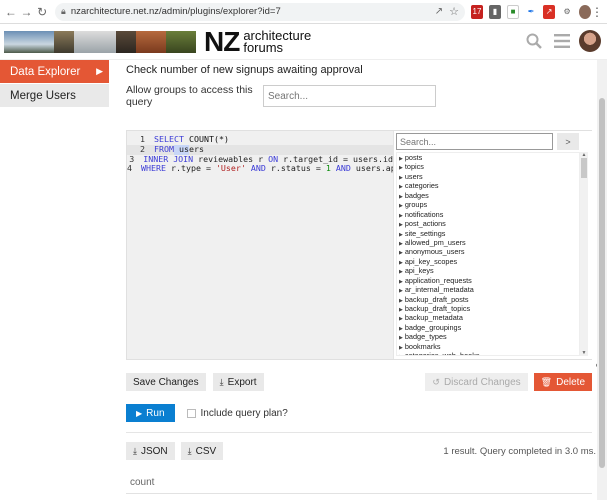 Image resolution: width=607 pixels, height=500 pixels. What do you see at coordinates (488, 261) in the screenshot?
I see `schema-table-item: ▶ api_key_scopes` at bounding box center [488, 261].